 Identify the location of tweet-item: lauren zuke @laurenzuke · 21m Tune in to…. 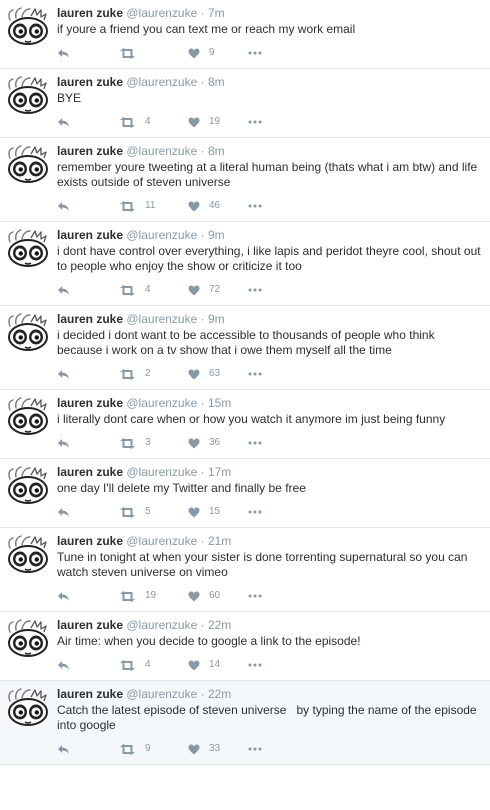
(245, 570).